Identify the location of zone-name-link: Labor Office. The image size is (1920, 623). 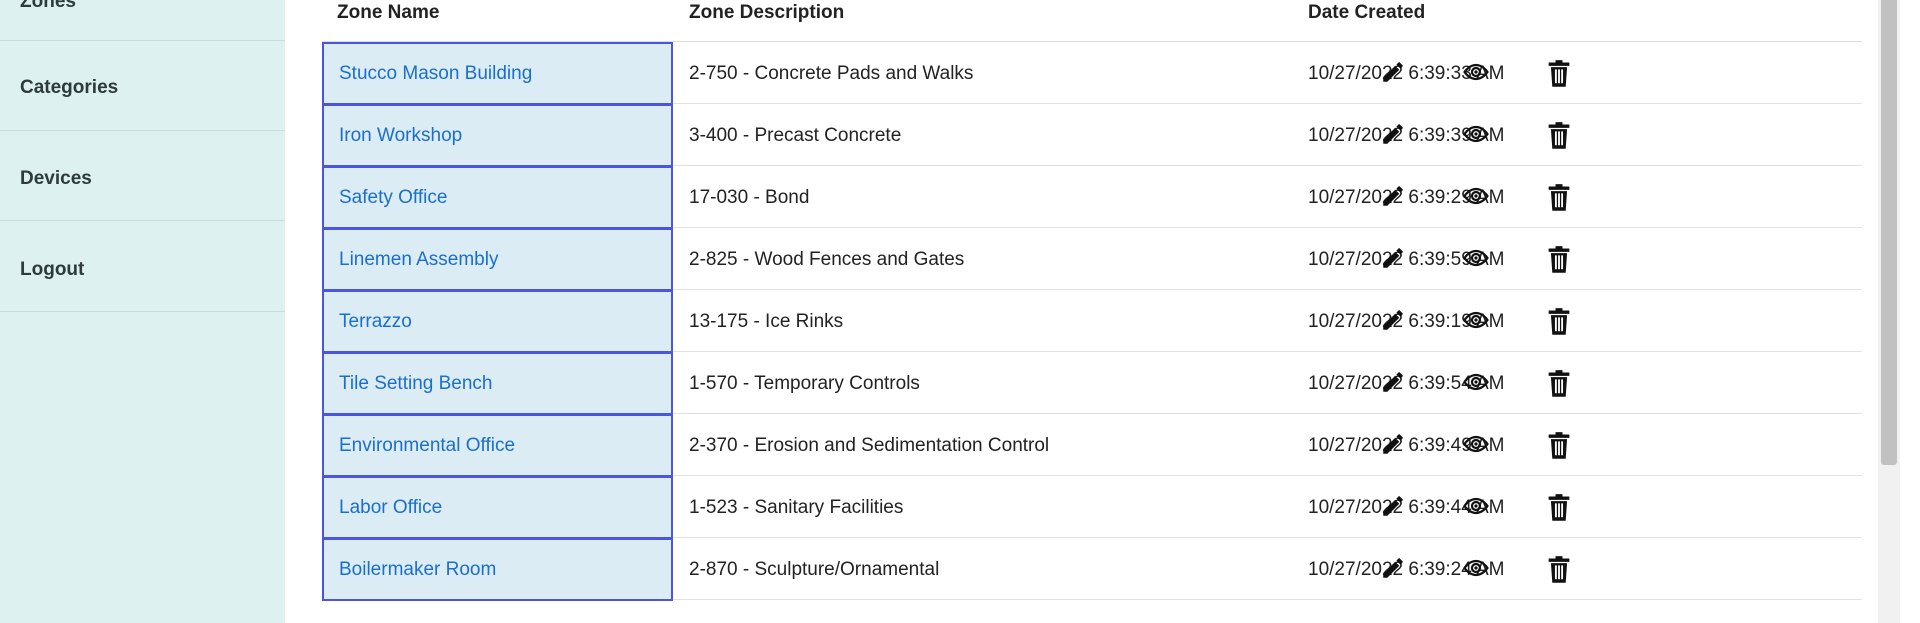
(390, 508).